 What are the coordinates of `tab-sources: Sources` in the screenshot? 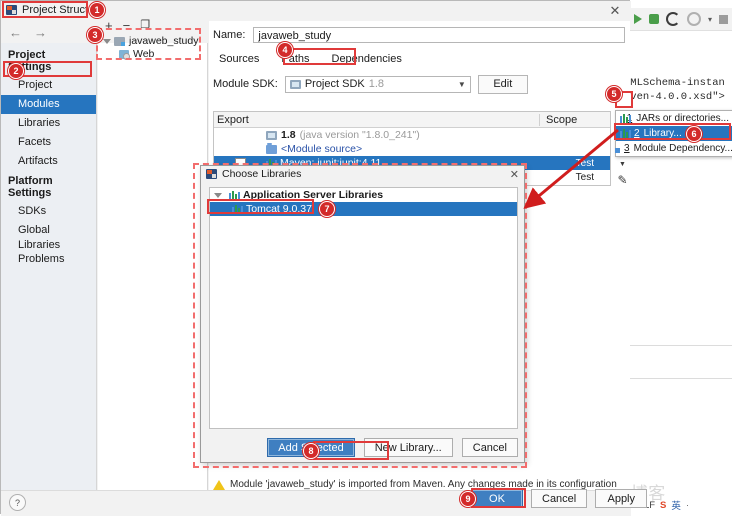 It's located at (239, 59).